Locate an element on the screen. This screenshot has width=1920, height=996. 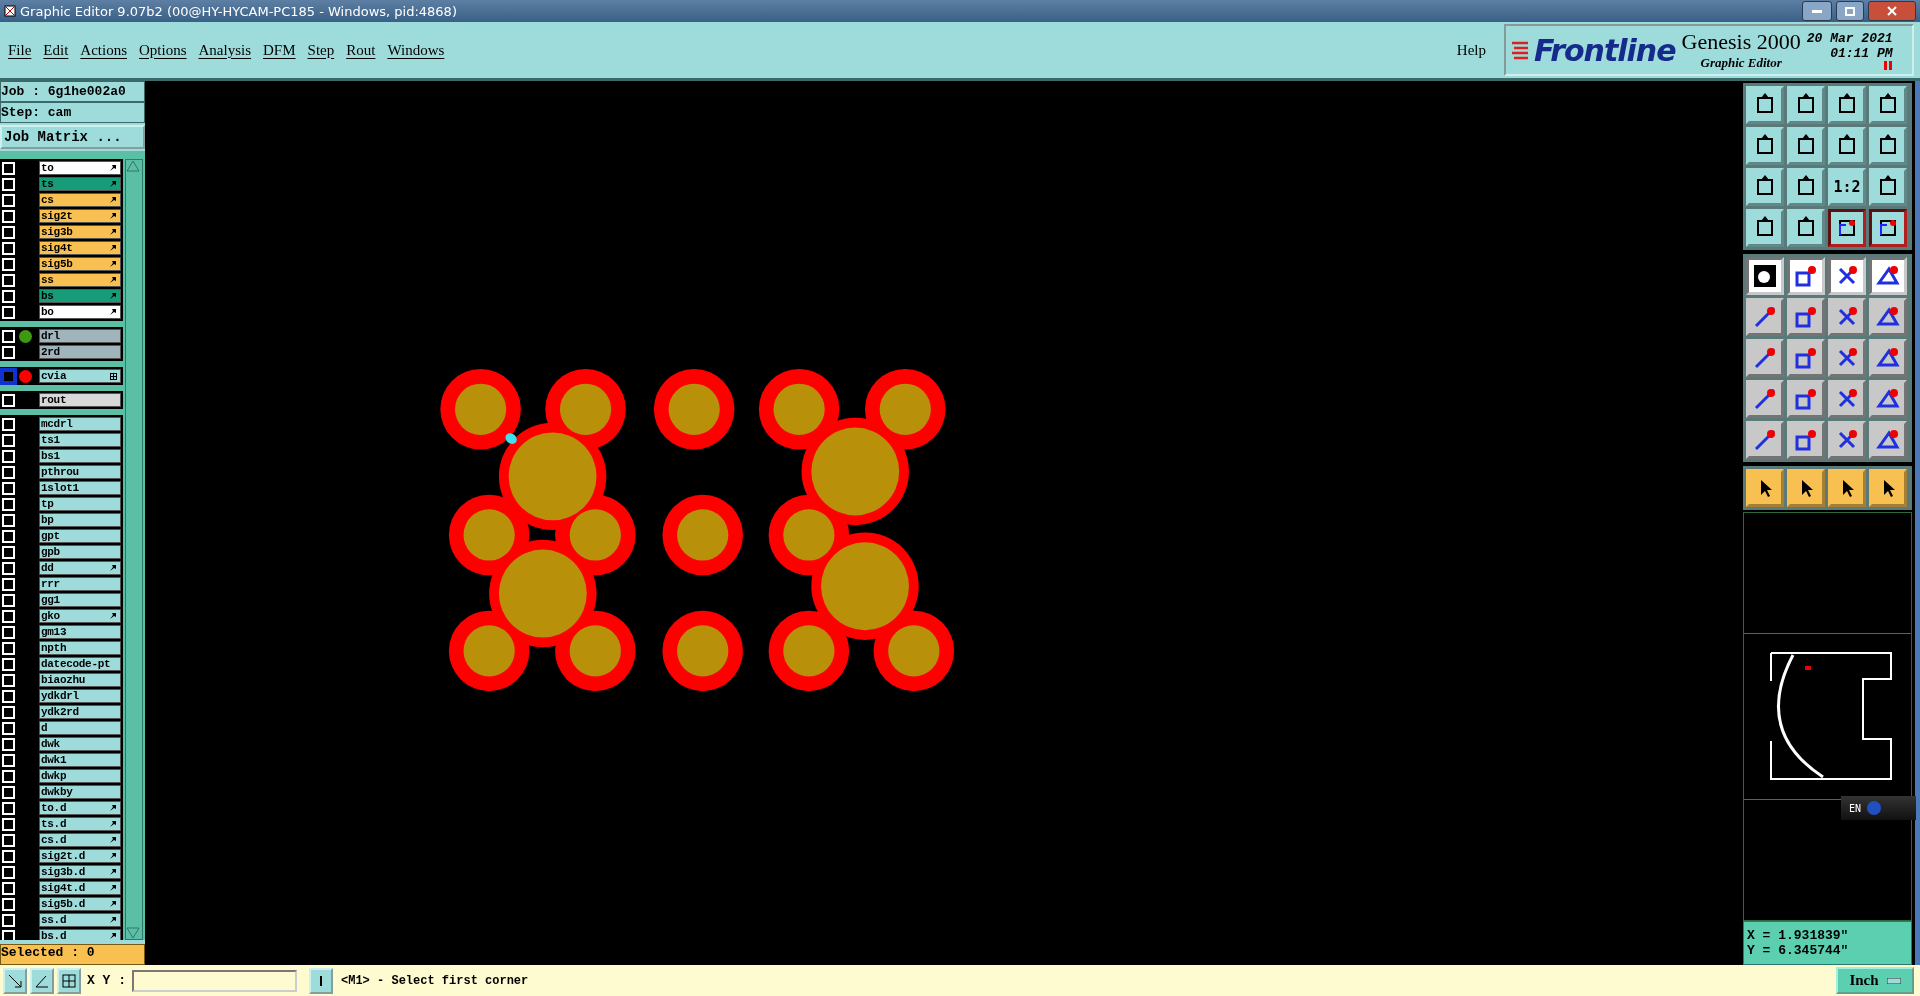
square-icon is located at coordinates (1806, 276).